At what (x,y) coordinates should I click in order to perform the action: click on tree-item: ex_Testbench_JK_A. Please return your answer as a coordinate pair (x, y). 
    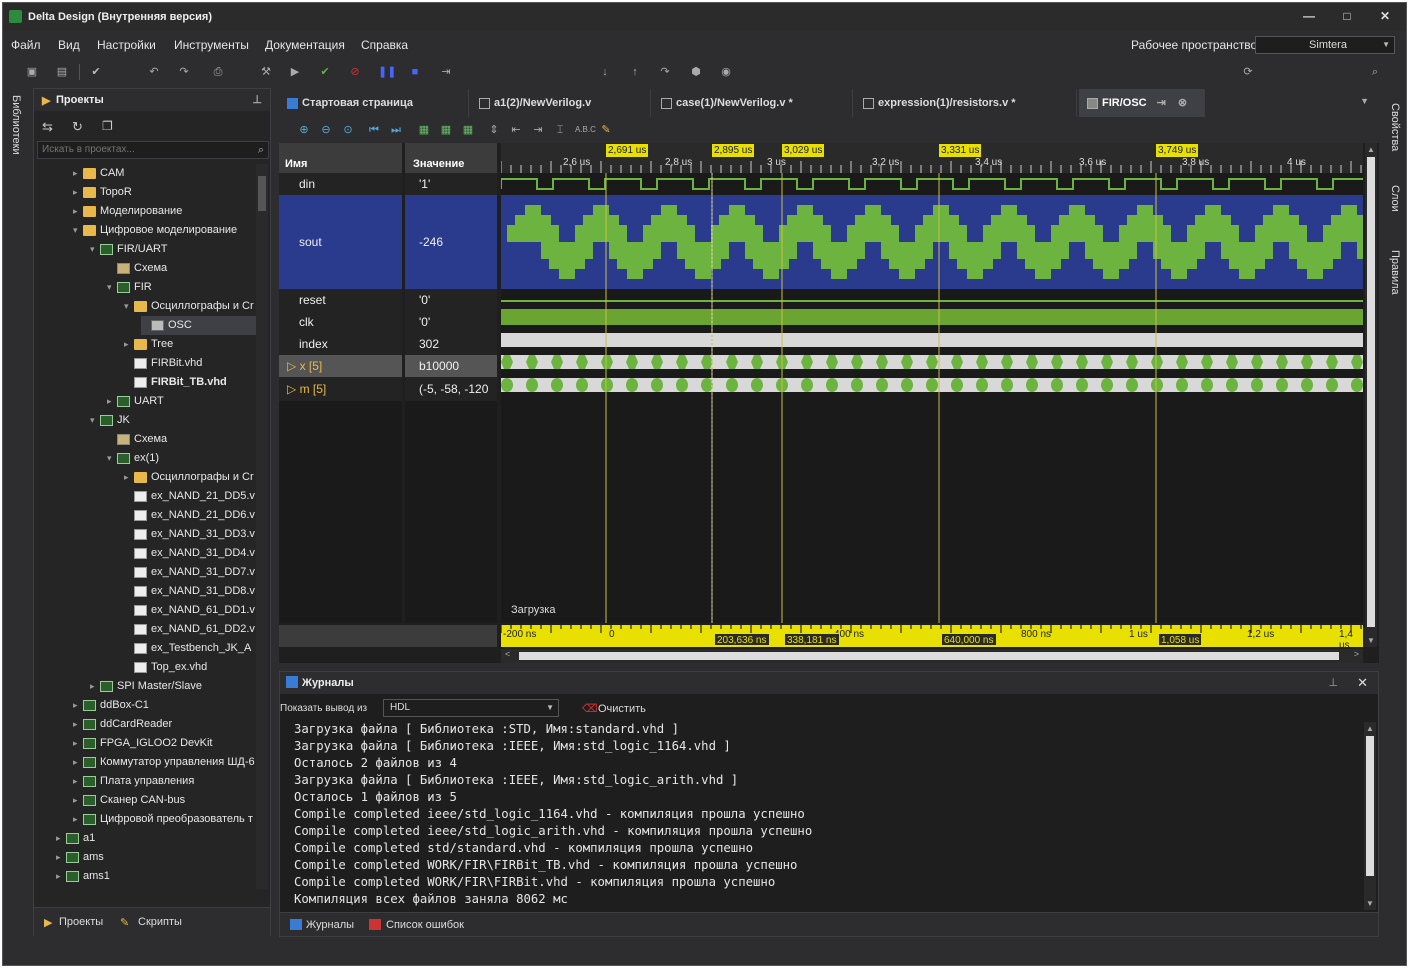
    Looking at the image, I should click on (190, 648).